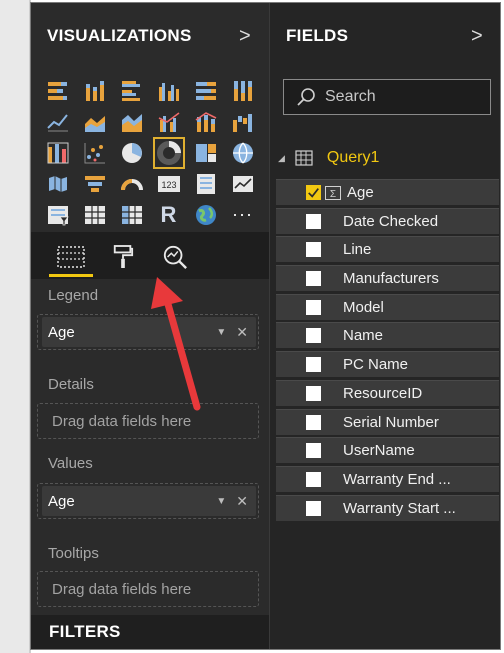 Image resolution: width=504 pixels, height=653 pixels. Describe the element at coordinates (122, 421) in the screenshot. I see `details-drop-placeholder: Drag data fields here` at that location.